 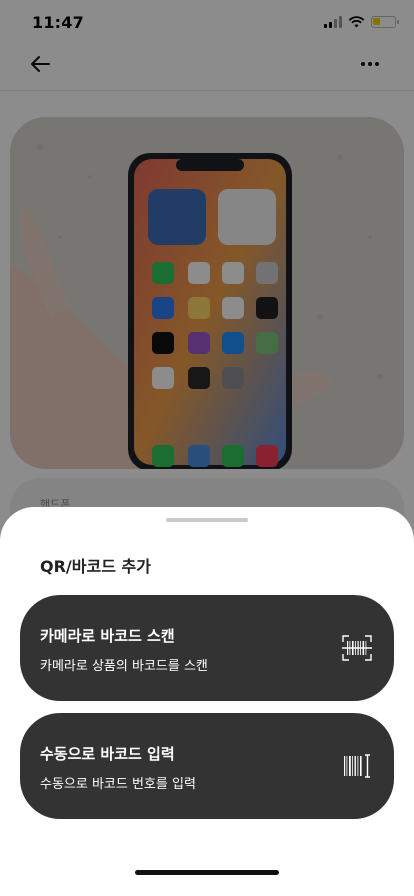 What do you see at coordinates (357, 766) in the screenshot?
I see `barcode-input-icon` at bounding box center [357, 766].